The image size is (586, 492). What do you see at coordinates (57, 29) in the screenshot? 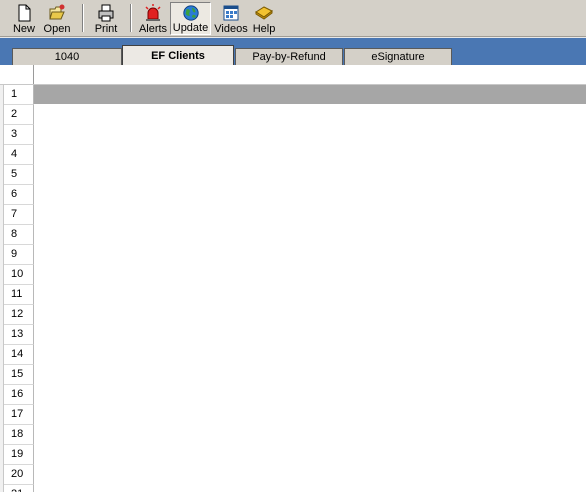
I see `open-button-label: Open` at bounding box center [57, 29].